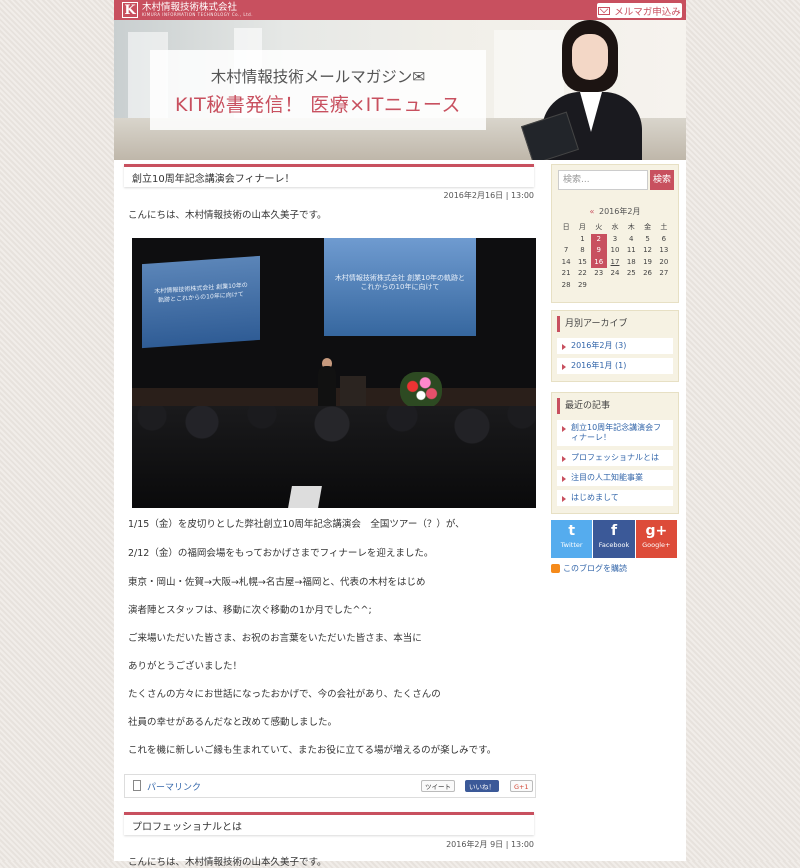 This screenshot has width=800, height=868. I want to click on calendar-day: 15, so click(582, 261).